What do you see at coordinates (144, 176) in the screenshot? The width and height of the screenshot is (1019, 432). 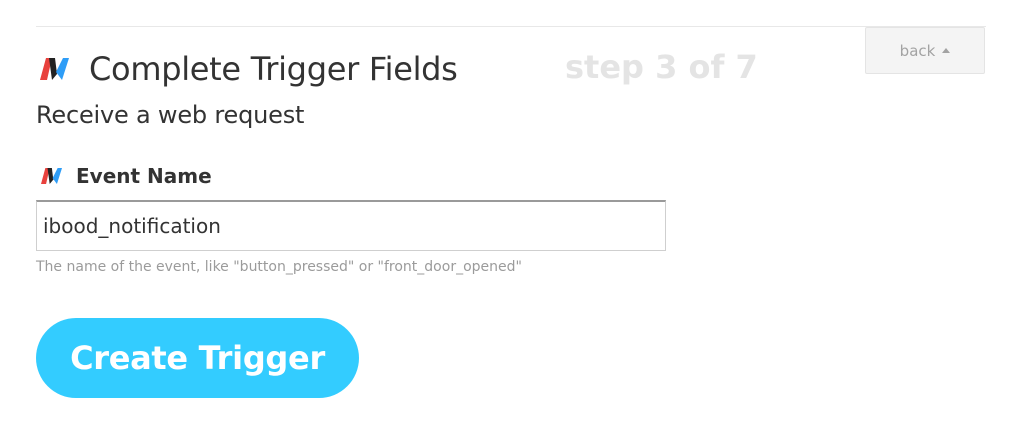 I see `event-name-label: Event Name` at bounding box center [144, 176].